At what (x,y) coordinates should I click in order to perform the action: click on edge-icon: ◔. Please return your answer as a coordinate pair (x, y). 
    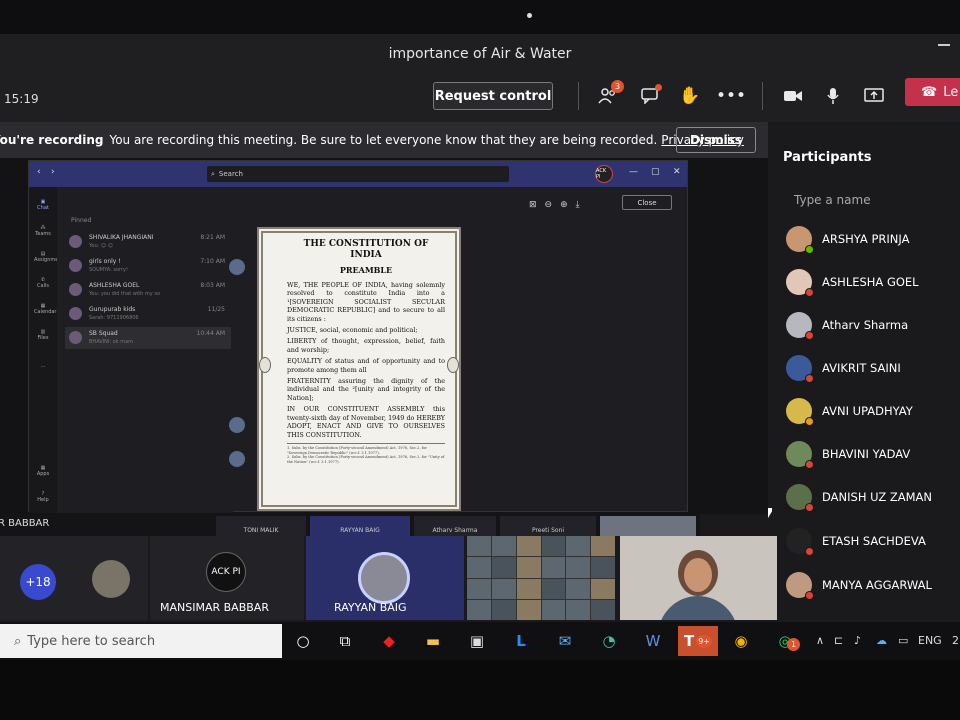
    Looking at the image, I should click on (609, 641).